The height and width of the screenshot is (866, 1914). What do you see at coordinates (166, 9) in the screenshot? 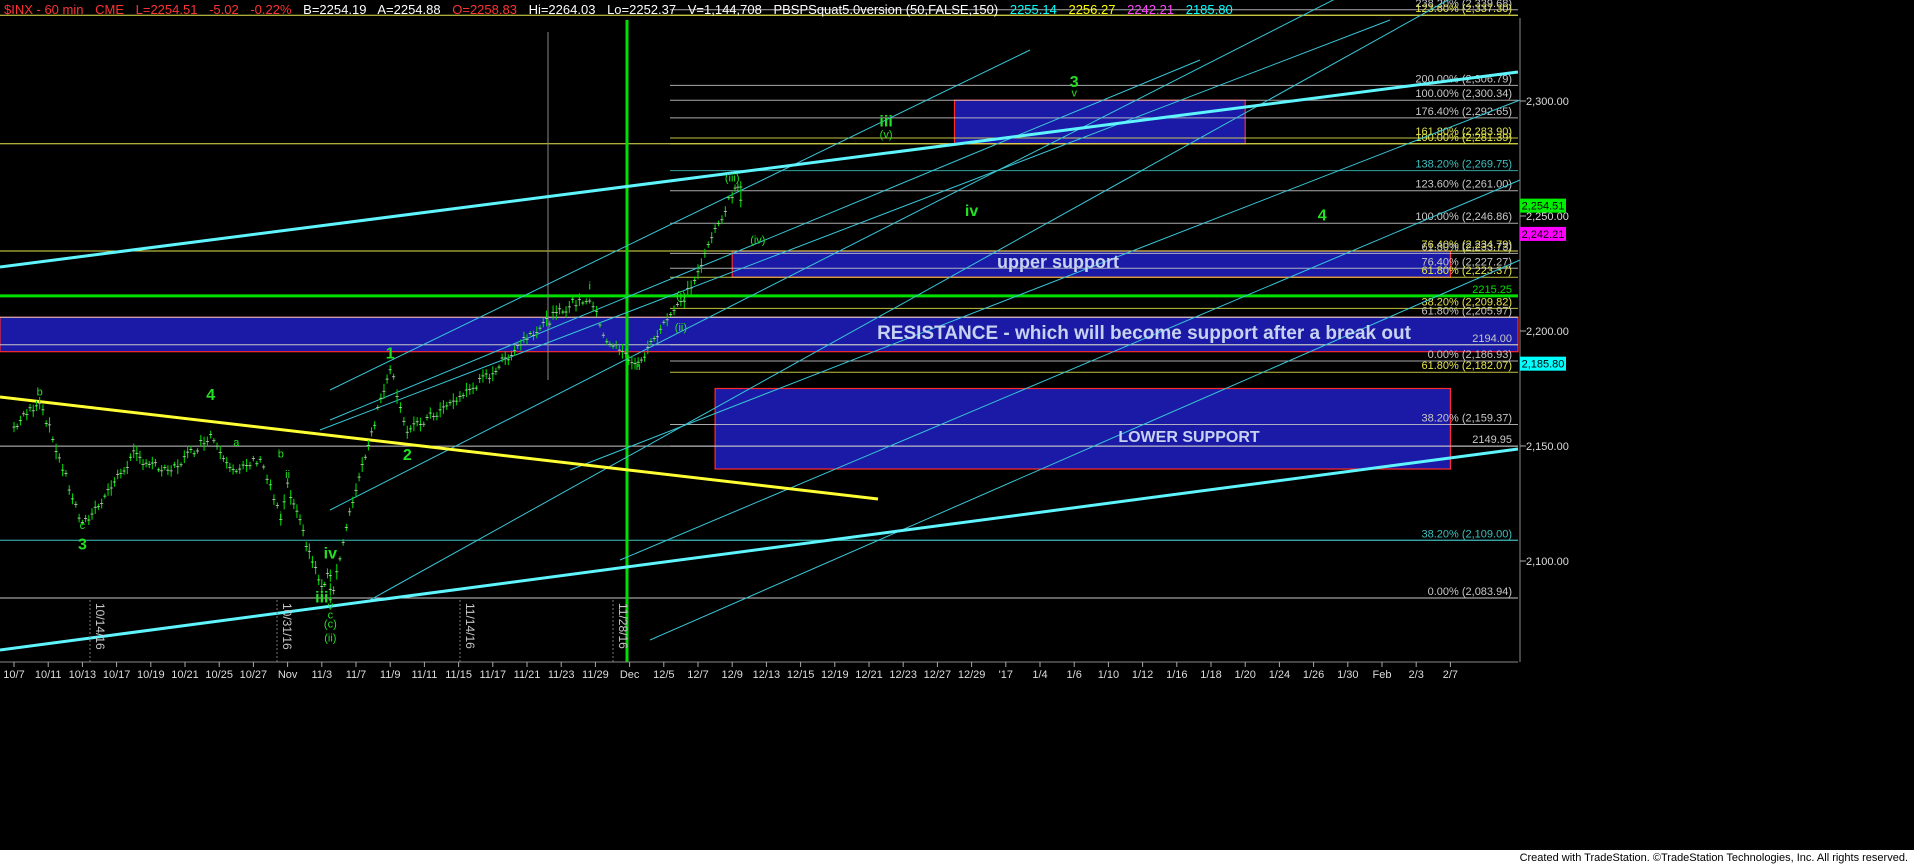
I see `last-price: L=2254.51` at bounding box center [166, 9].